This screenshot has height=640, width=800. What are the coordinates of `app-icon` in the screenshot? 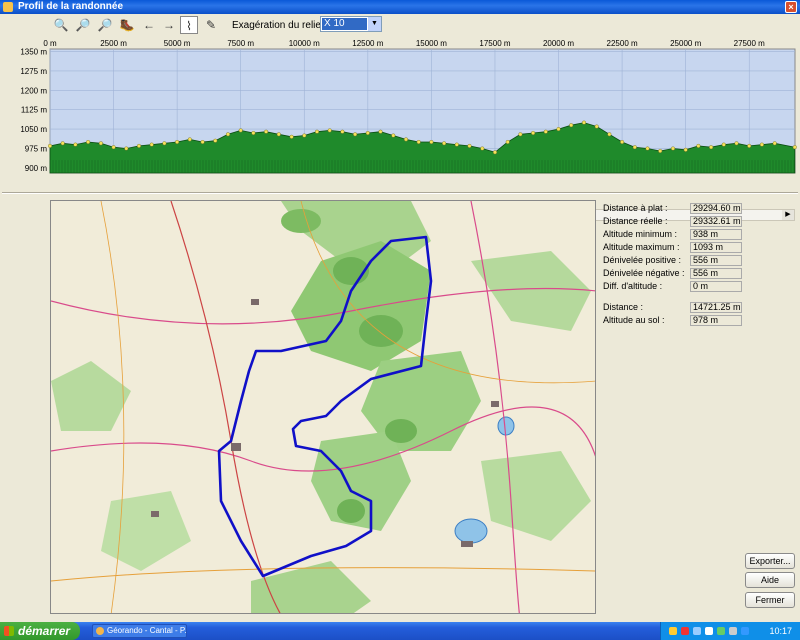 It's located at (8, 7).